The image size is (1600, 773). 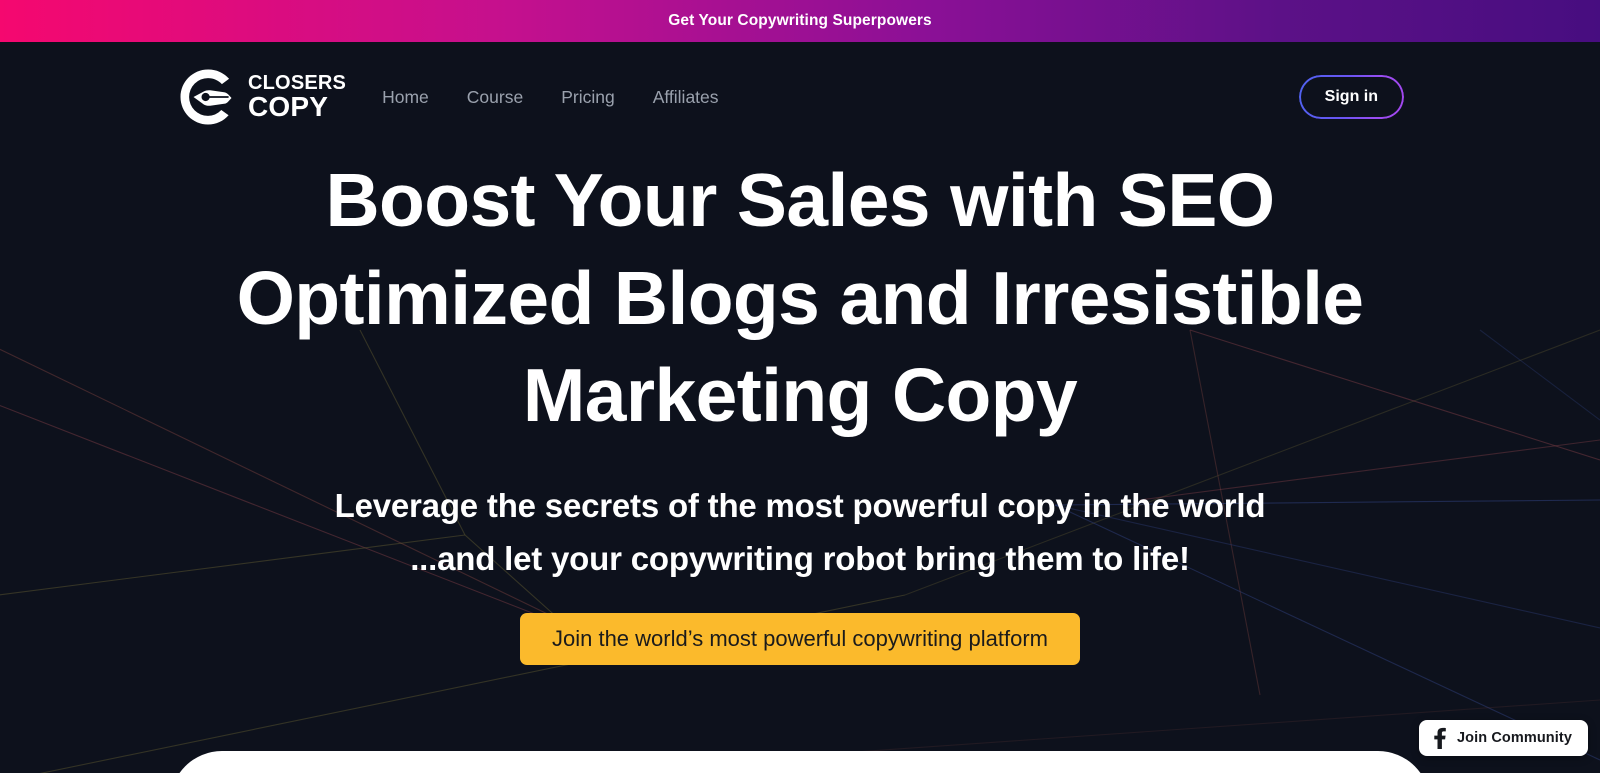 I want to click on closerscopy-pen-circle-logo-icon, so click(x=206, y=97).